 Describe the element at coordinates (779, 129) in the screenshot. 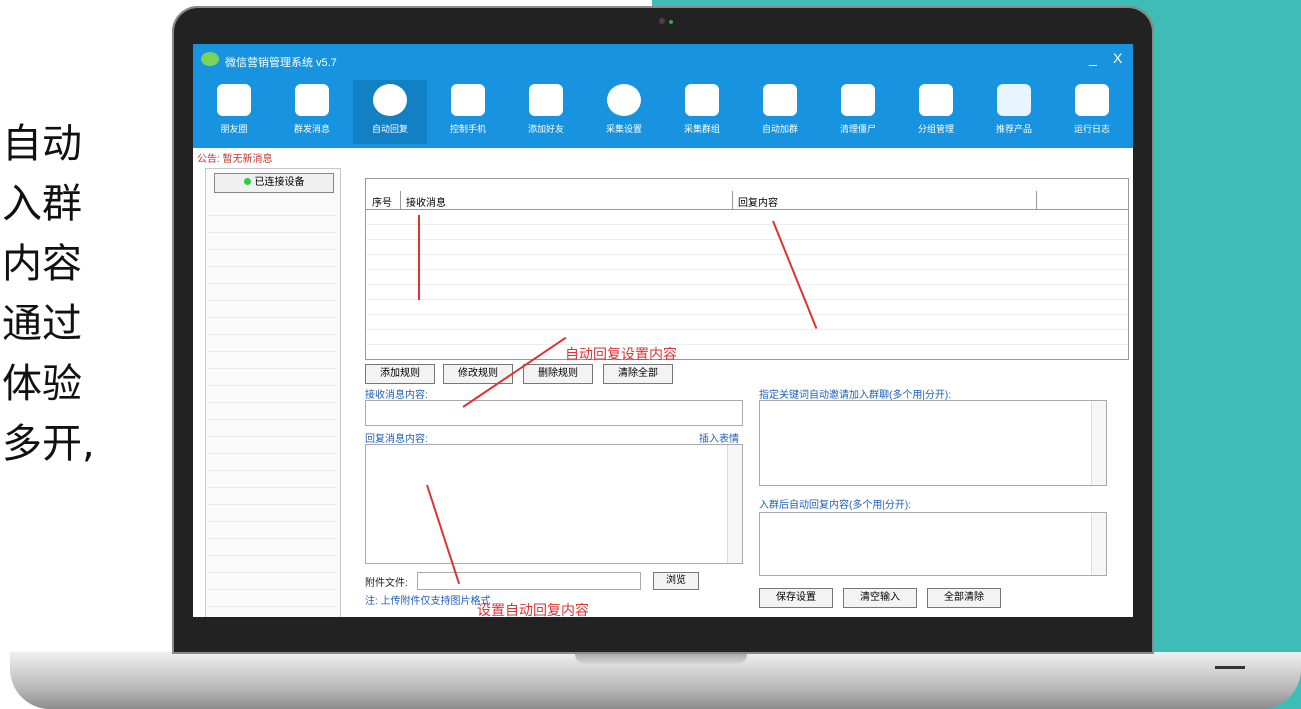

I see `tool-label: 自动加群` at that location.